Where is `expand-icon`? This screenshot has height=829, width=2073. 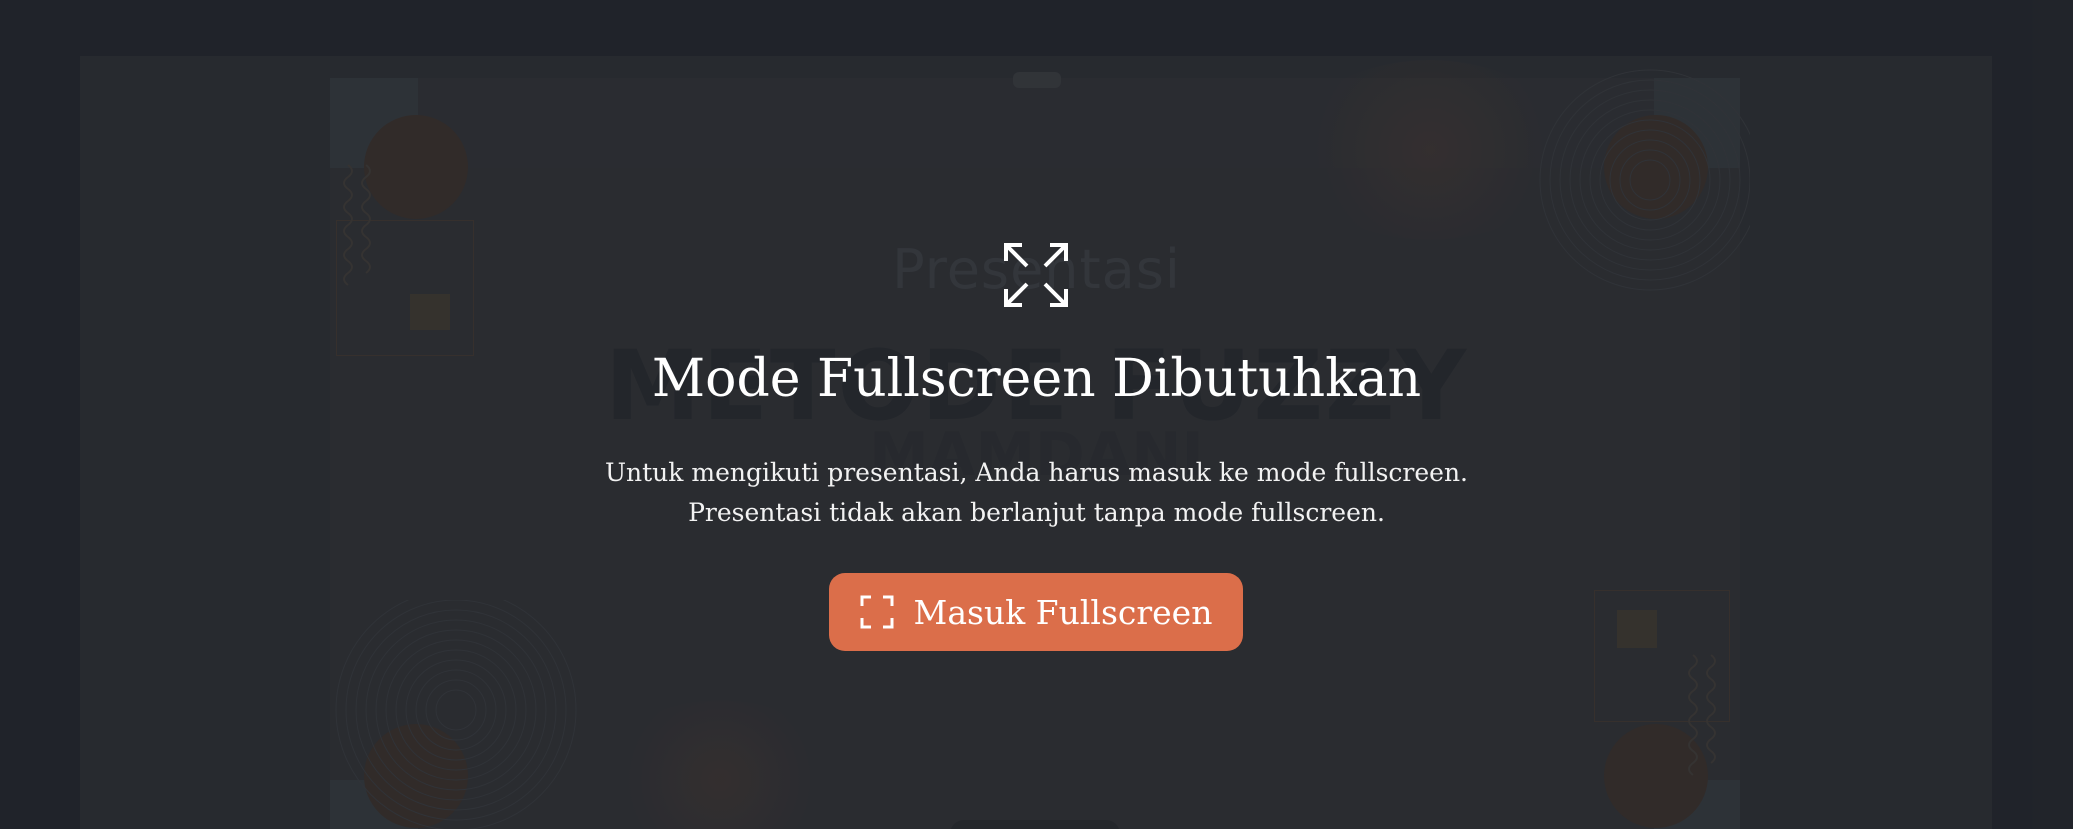 expand-icon is located at coordinates (1036, 275).